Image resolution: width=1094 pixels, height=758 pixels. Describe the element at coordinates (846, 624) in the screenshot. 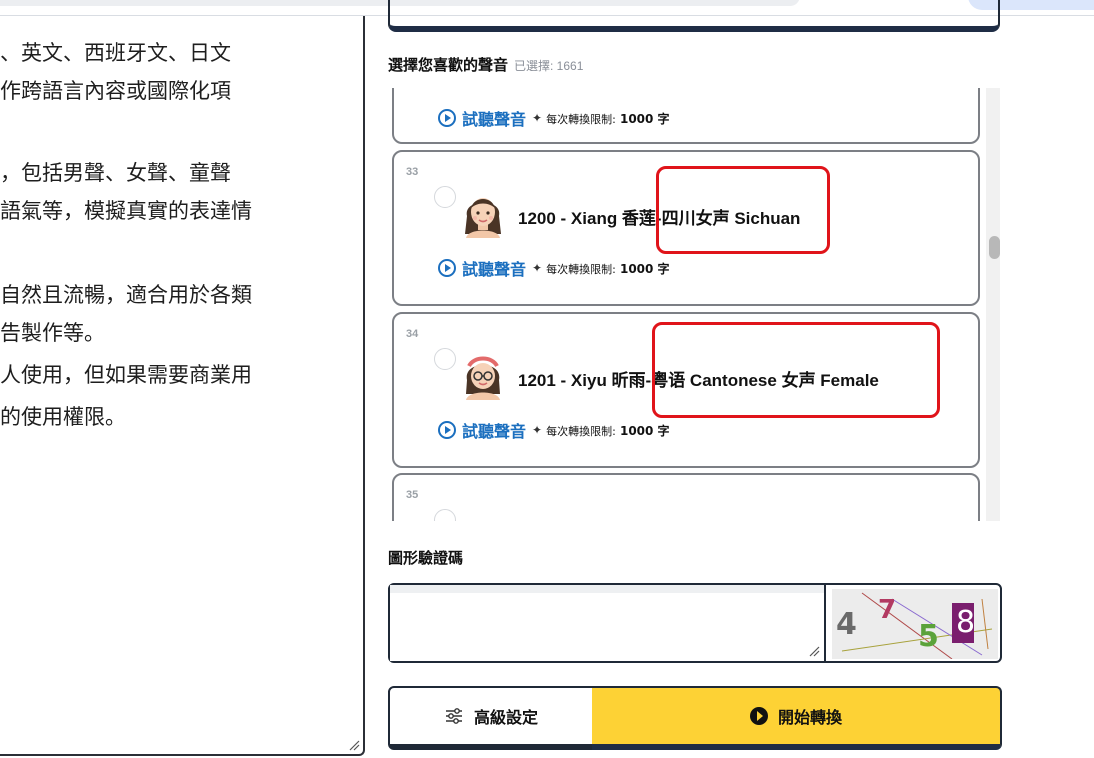

I see `captcha-char: 4` at that location.